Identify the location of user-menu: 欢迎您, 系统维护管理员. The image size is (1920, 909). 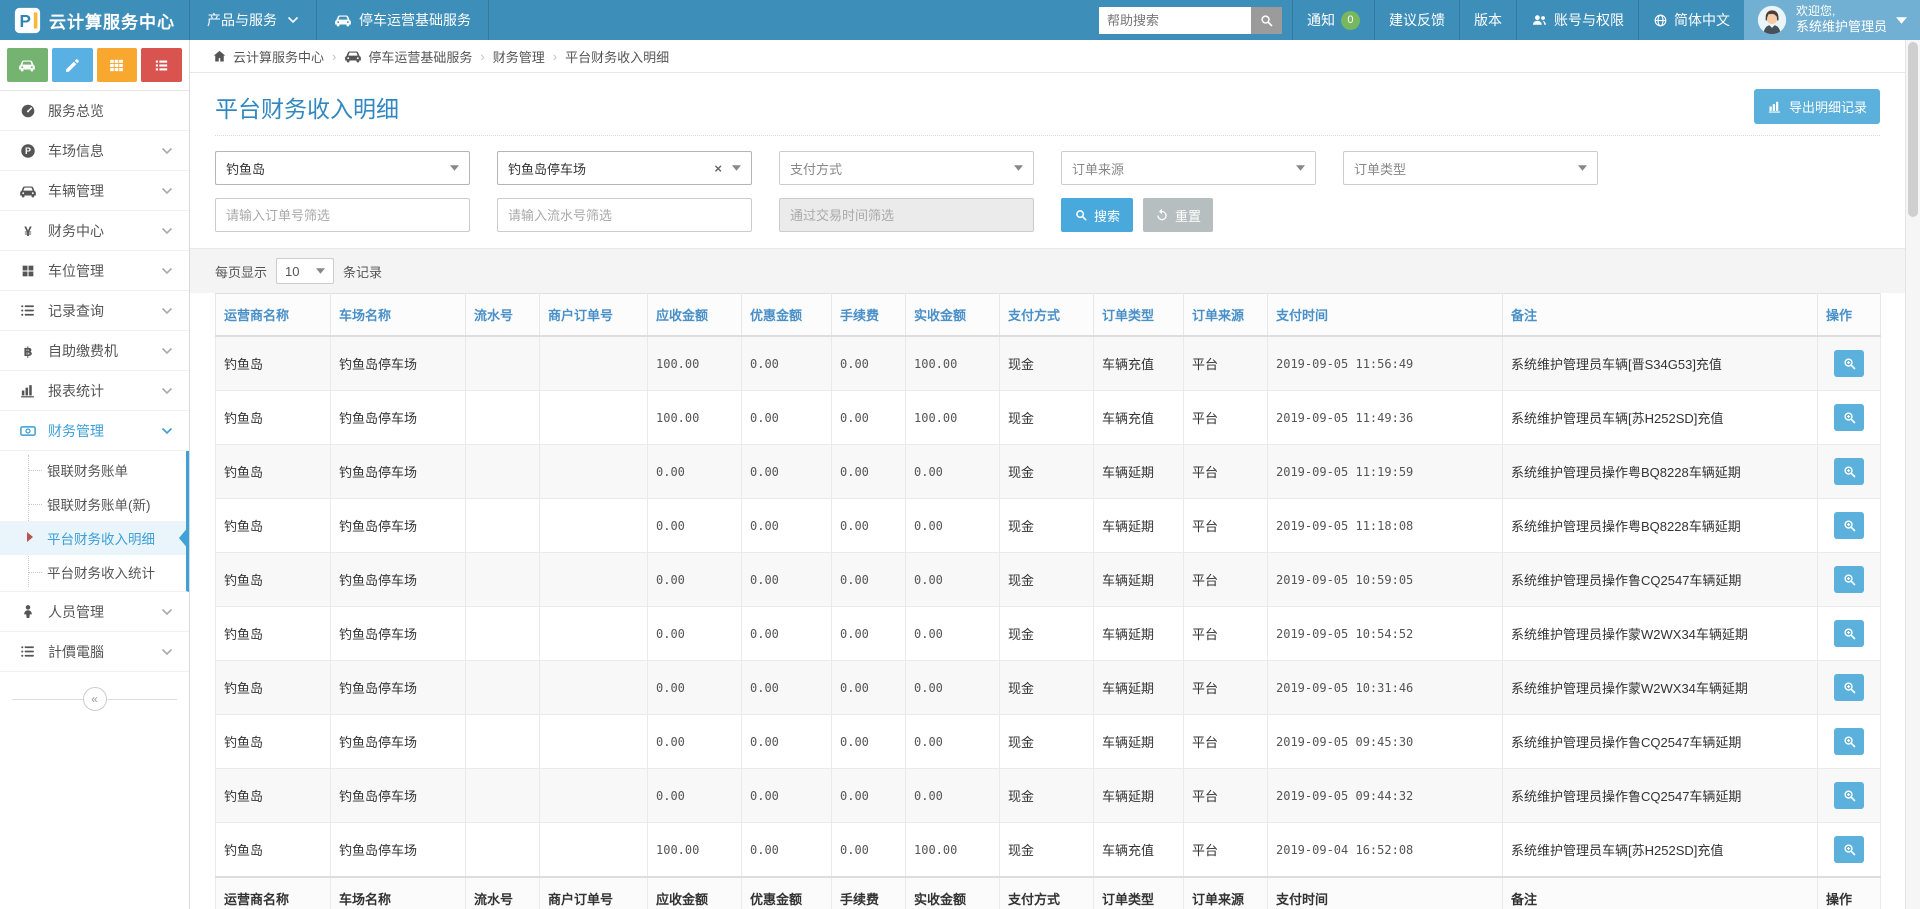
(1831, 20).